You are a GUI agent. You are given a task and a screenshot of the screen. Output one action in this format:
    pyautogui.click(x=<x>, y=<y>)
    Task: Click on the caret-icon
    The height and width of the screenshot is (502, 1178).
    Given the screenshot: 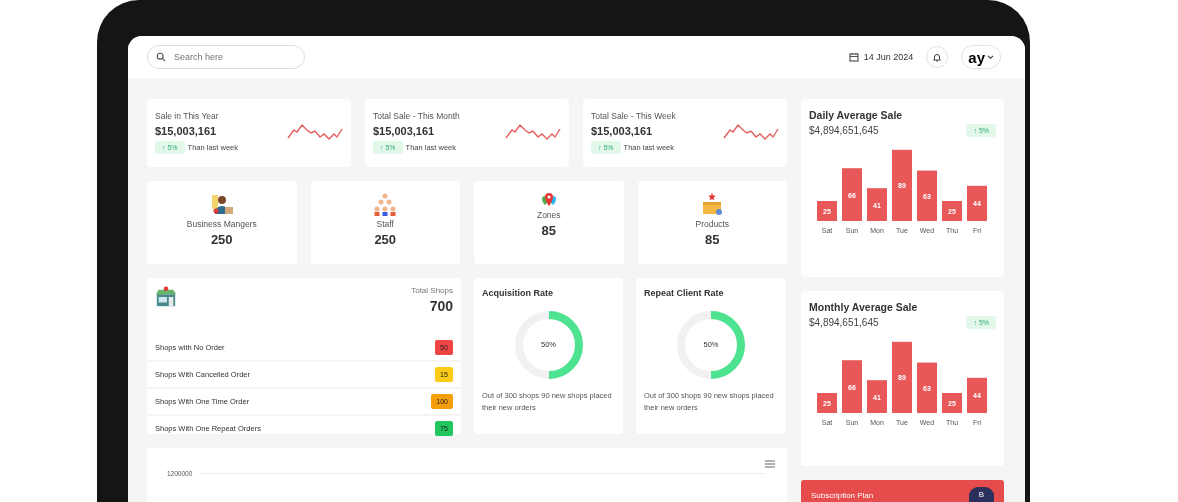 What is the action you would take?
    pyautogui.click(x=990, y=57)
    